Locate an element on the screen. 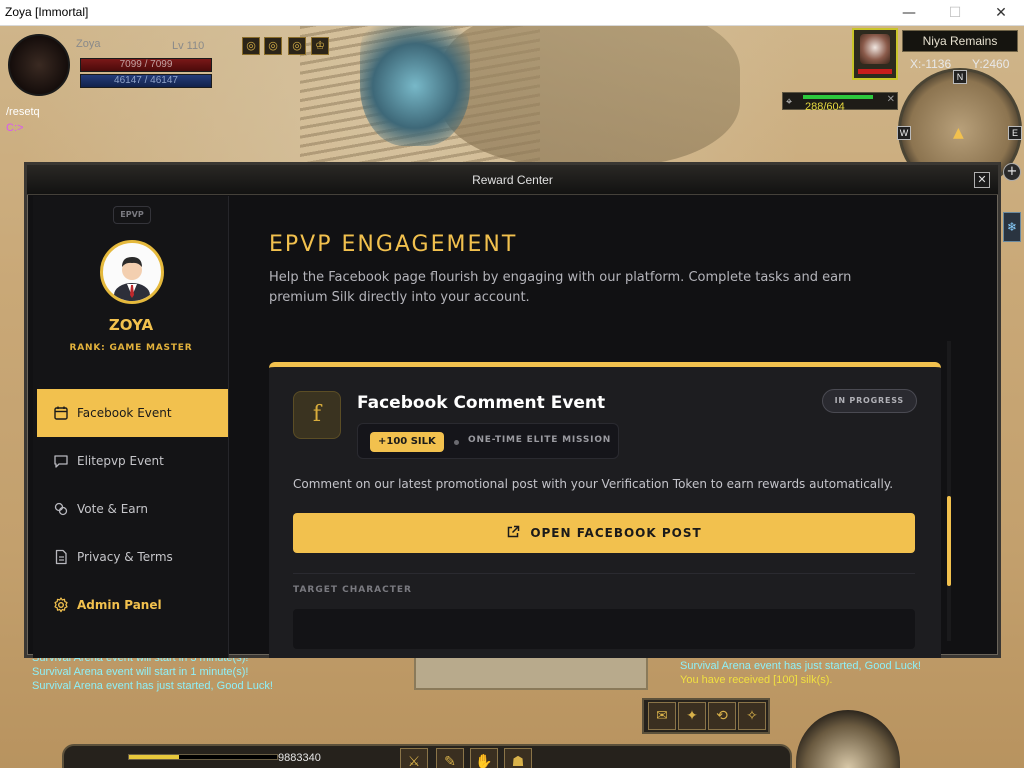 The image size is (1024, 768). cta-label: OPEN FACEBOOK POST is located at coordinates (616, 533).